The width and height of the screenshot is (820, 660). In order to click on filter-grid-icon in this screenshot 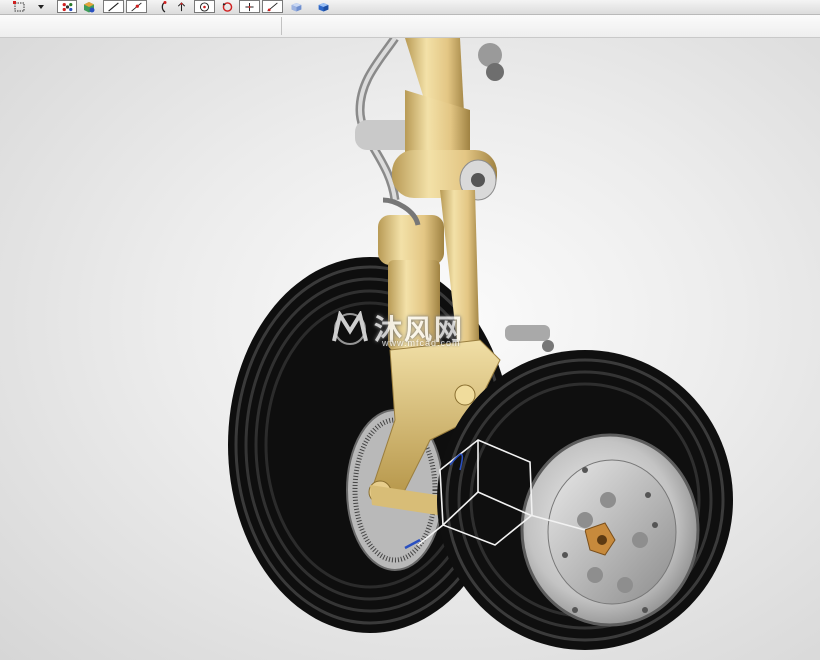, I will do `click(67, 6)`.